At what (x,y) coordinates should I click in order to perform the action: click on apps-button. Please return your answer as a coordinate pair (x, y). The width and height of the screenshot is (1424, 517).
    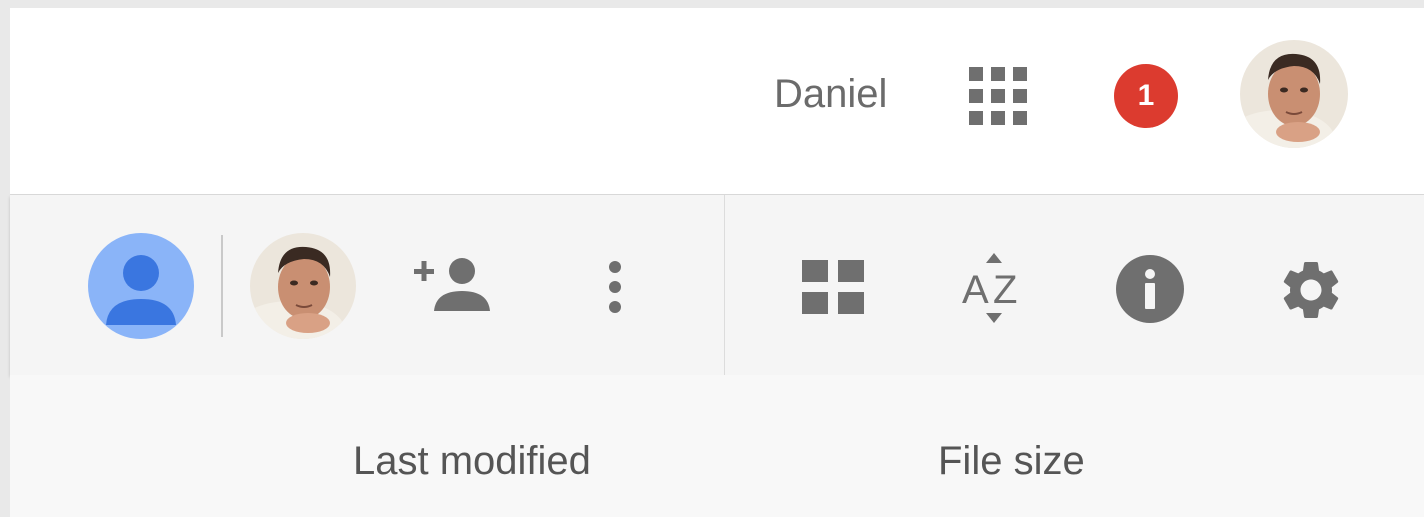
    Looking at the image, I should click on (998, 96).